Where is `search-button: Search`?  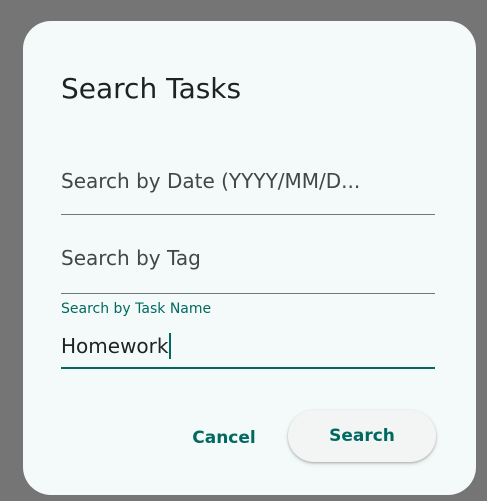 search-button: Search is located at coordinates (362, 436).